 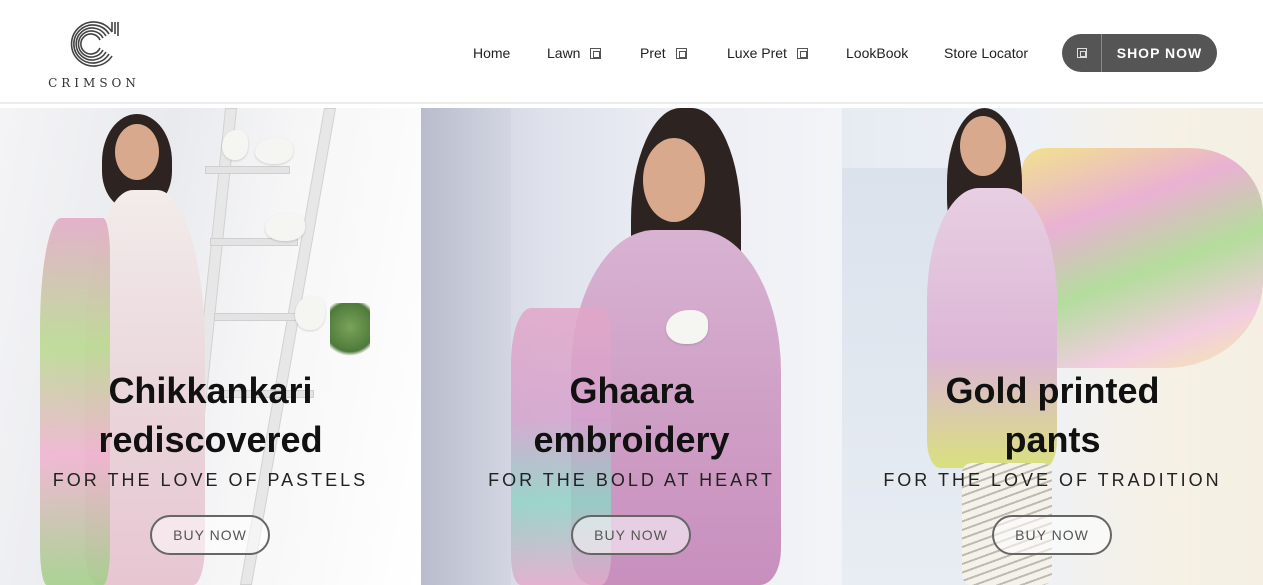 I want to click on shop-now-button: SHOP NOW, so click(x=1139, y=53).